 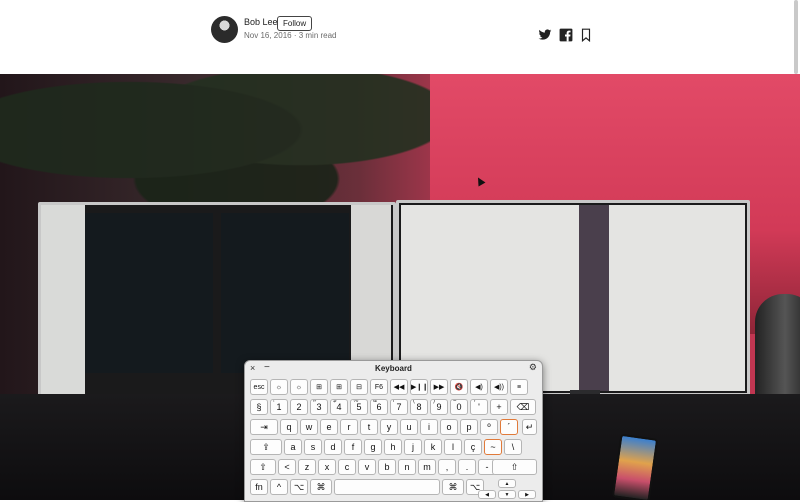 What do you see at coordinates (493, 447) in the screenshot?
I see `key-row3-11: ~` at bounding box center [493, 447].